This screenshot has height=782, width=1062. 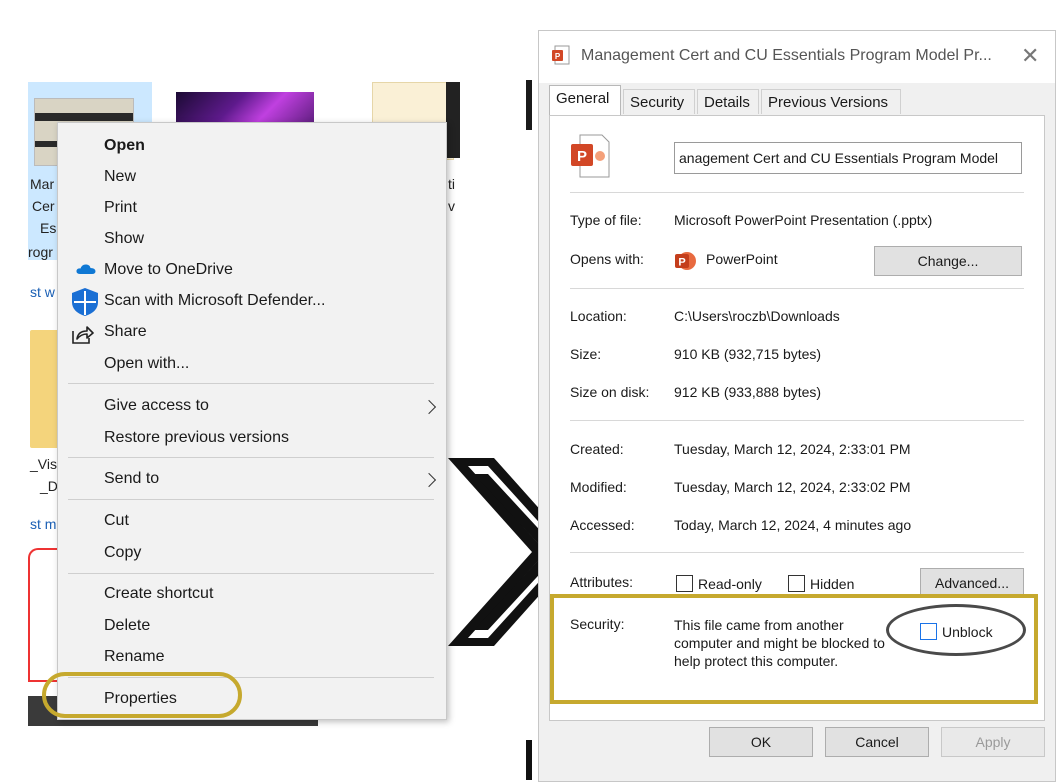 I want to click on file-name-fragment: Cer, so click(x=43, y=206).